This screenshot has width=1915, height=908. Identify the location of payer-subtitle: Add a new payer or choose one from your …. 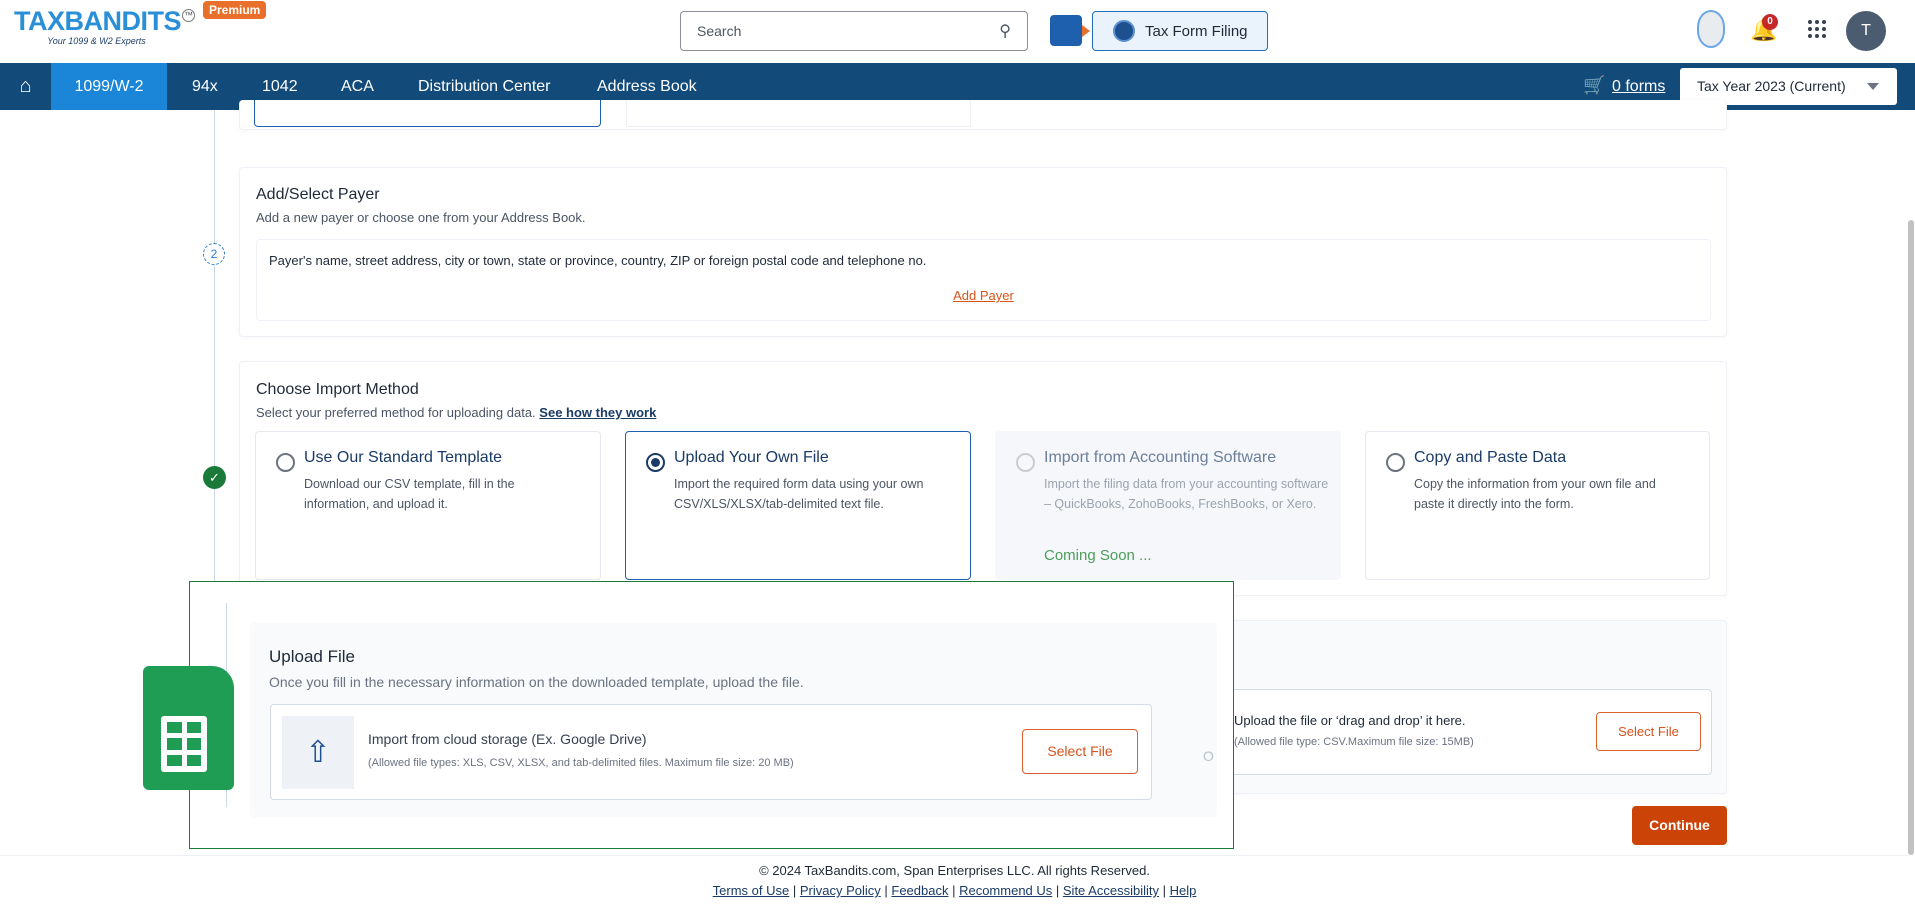
(421, 217).